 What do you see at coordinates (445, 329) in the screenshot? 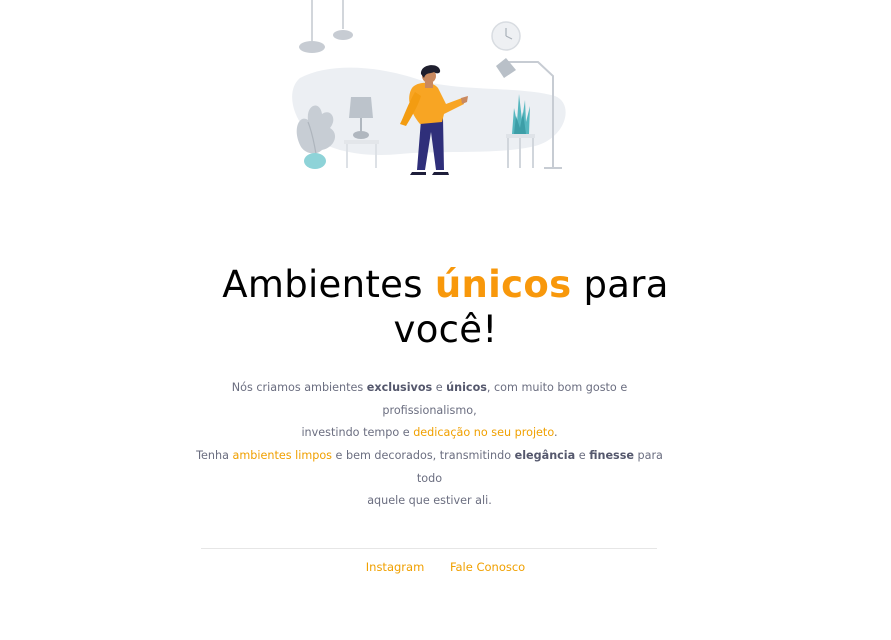
I see `title-line2: você!` at bounding box center [445, 329].